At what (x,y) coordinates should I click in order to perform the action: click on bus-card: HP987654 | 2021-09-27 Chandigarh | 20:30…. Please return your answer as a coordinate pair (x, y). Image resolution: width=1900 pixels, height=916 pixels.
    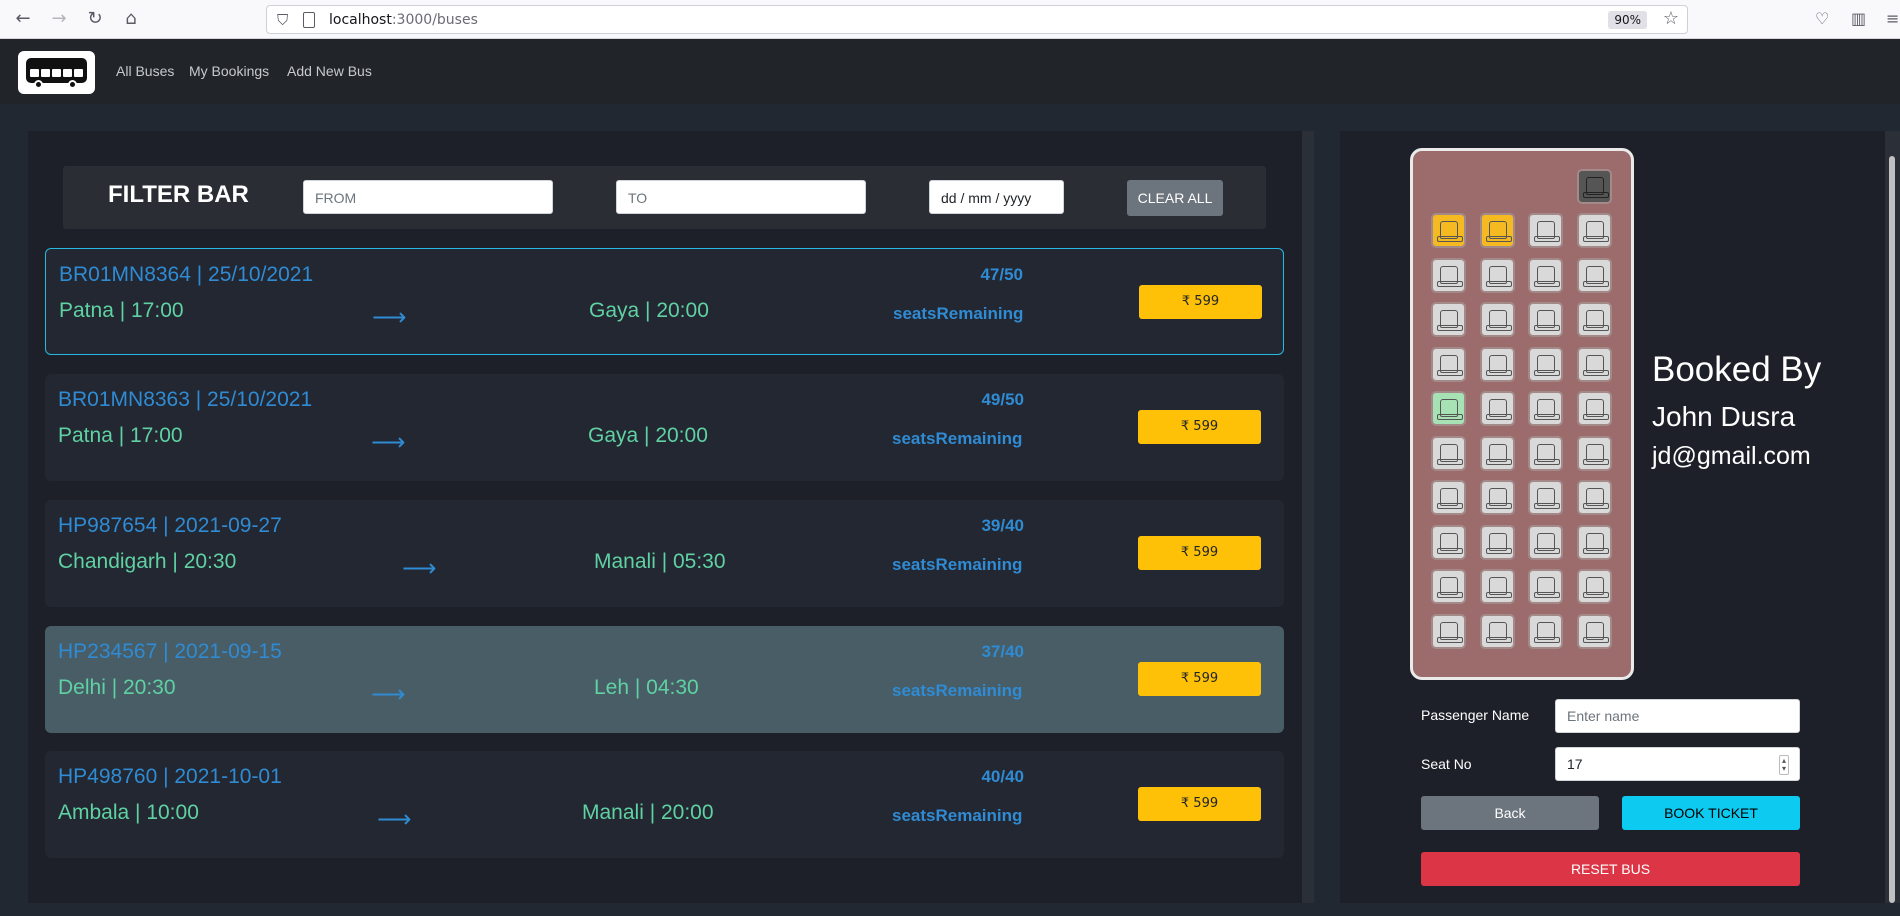
    Looking at the image, I should click on (664, 553).